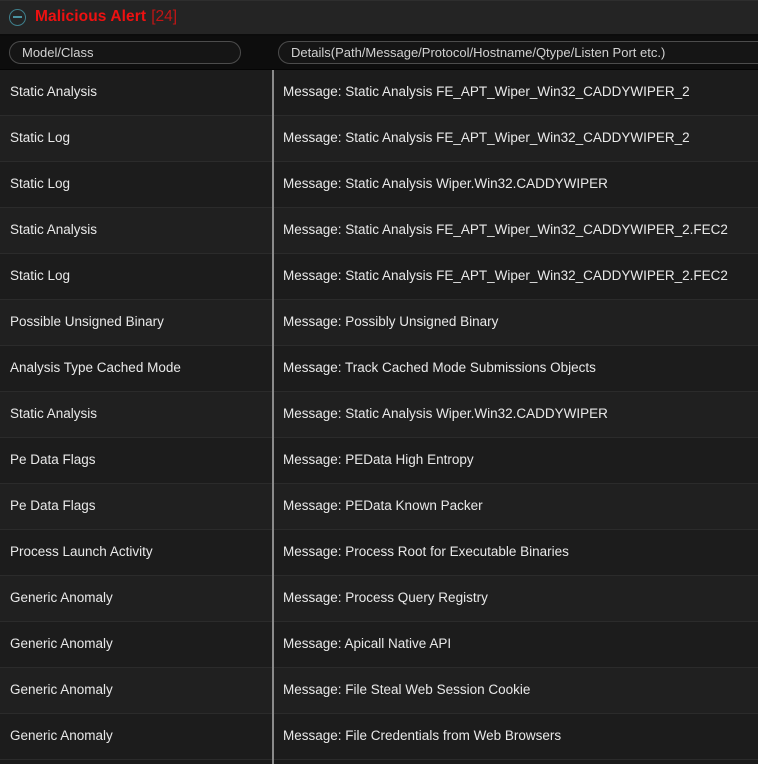 Image resolution: width=758 pixels, height=764 pixels. I want to click on cell-details: Message: PEData High Entropy, so click(378, 460).